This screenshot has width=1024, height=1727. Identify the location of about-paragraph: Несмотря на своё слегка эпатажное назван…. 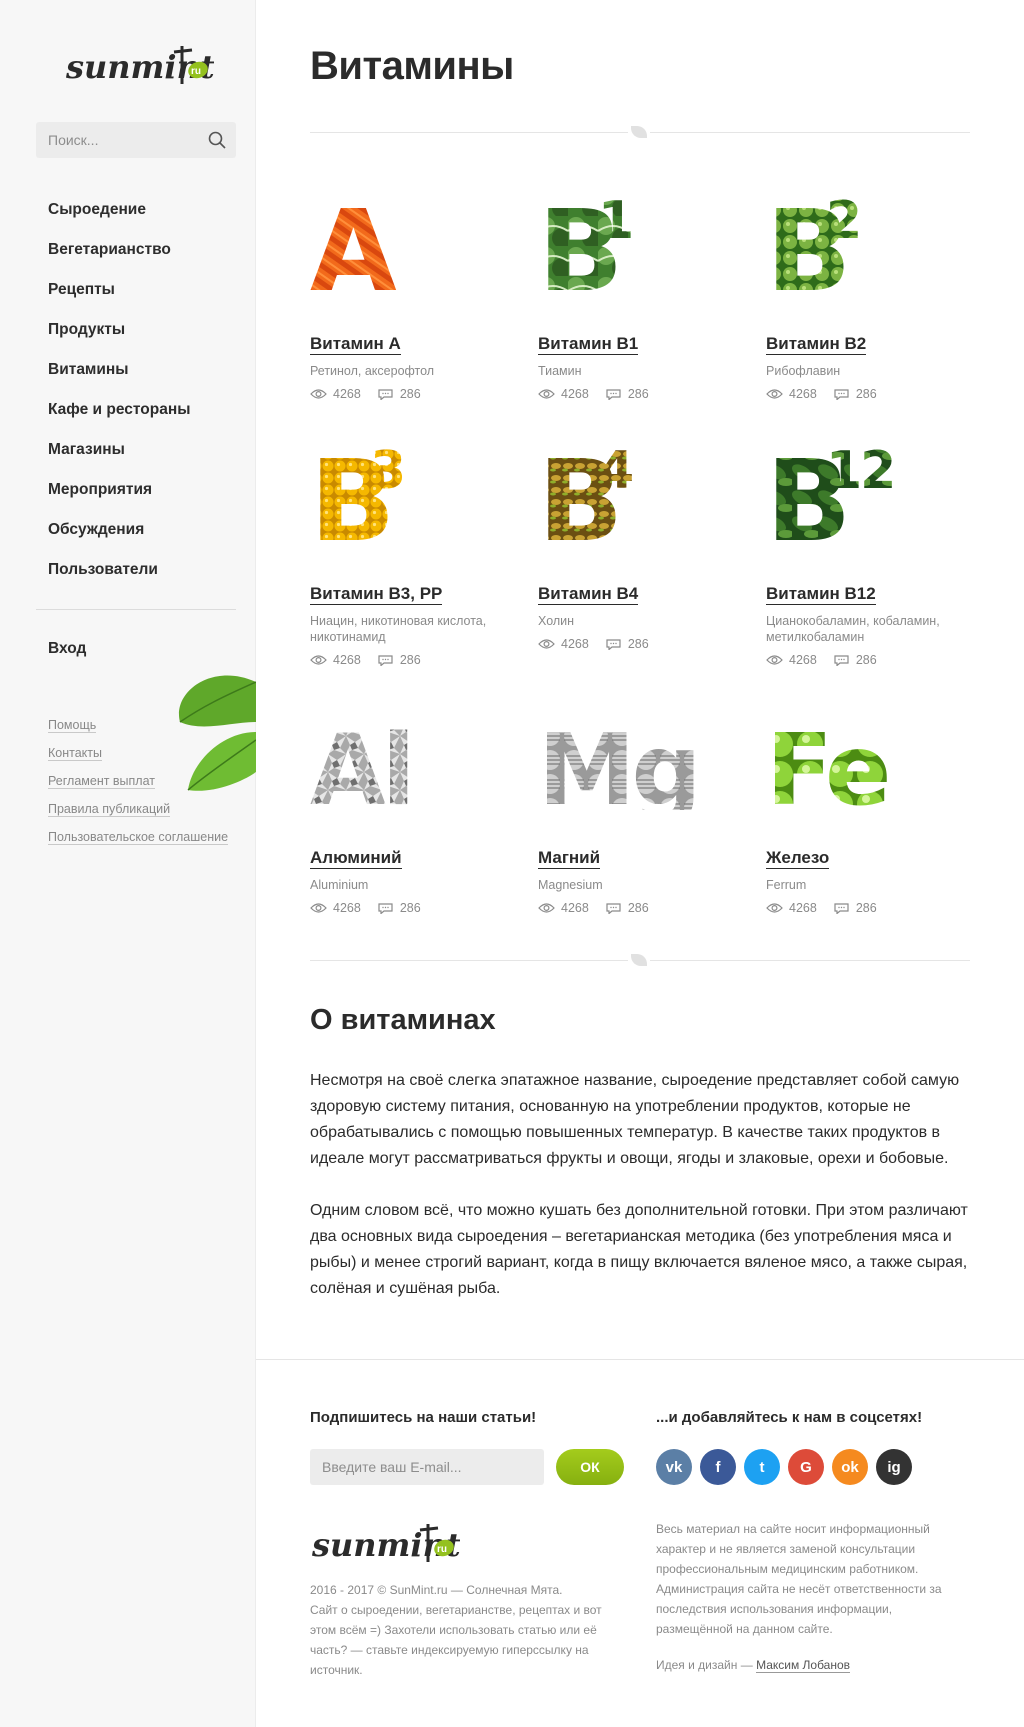
(635, 1119).